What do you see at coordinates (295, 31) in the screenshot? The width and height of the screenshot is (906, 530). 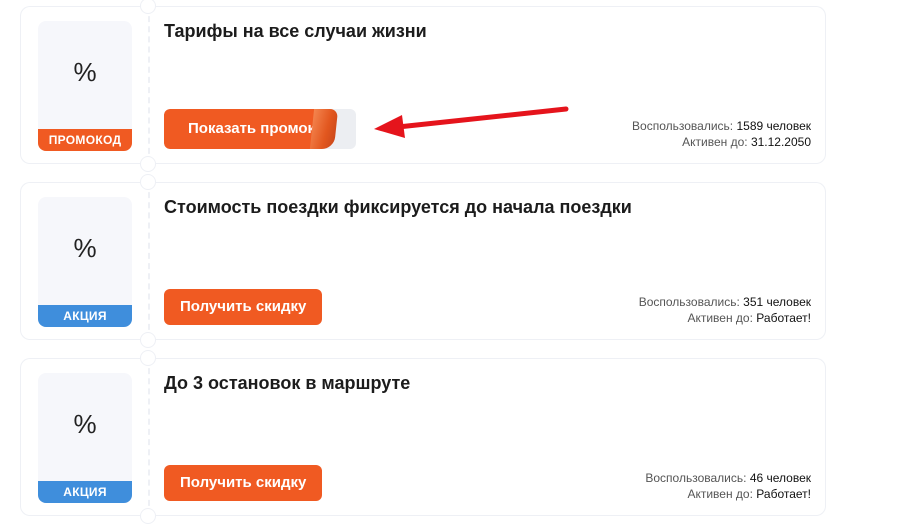 I see `offer-title: Тарифы на все случаи жизни` at bounding box center [295, 31].